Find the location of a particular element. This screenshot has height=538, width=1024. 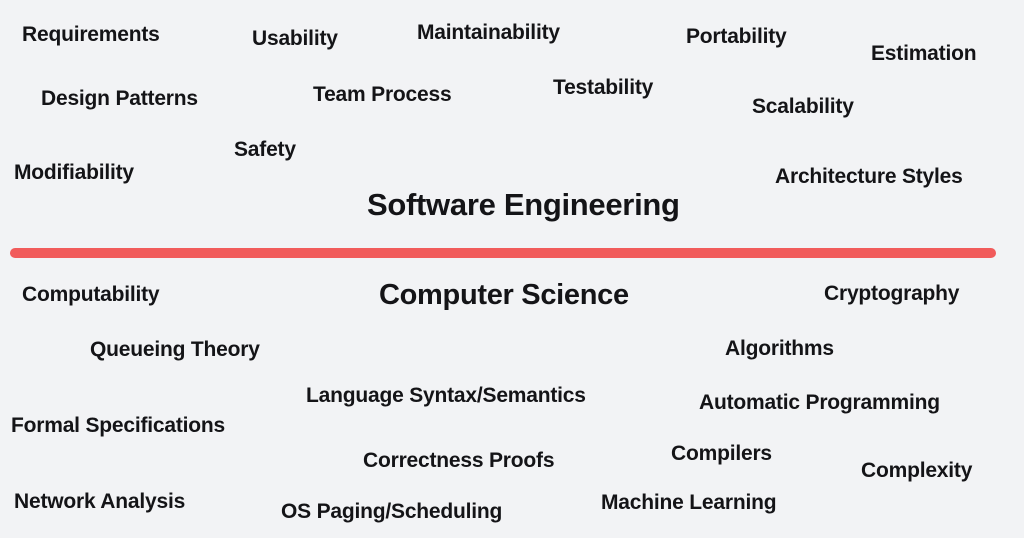

cs-term-queueing-theory: Queueing Theory is located at coordinates (175, 349).